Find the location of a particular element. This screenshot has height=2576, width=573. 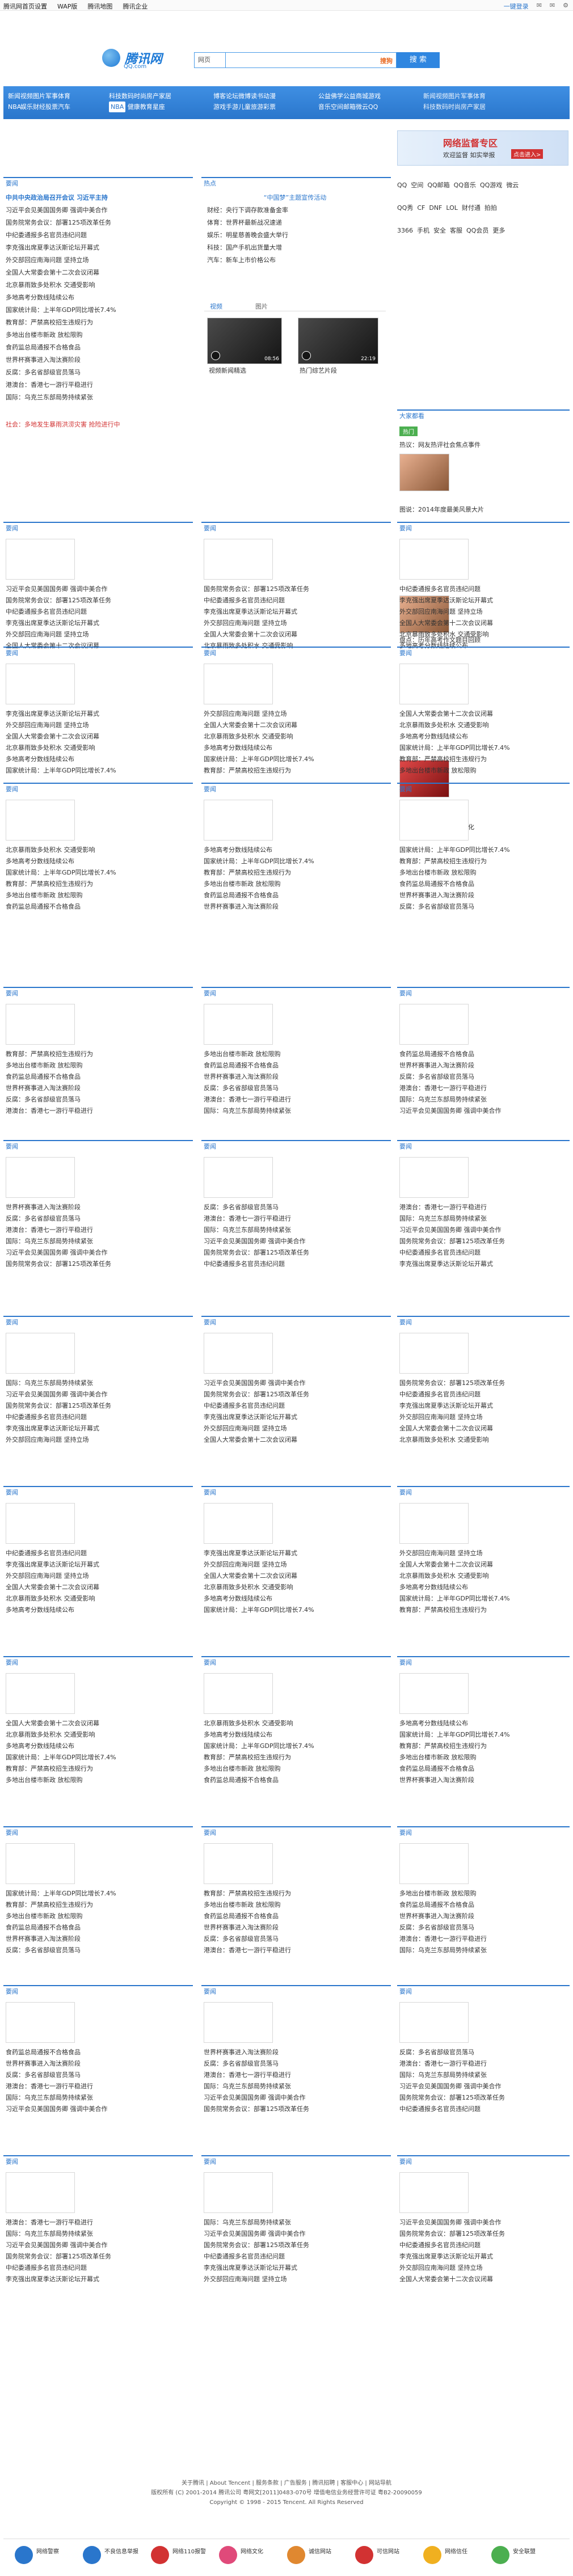

hot-item: 娱乐：明星慈善晚会盛大举行 is located at coordinates (295, 235).